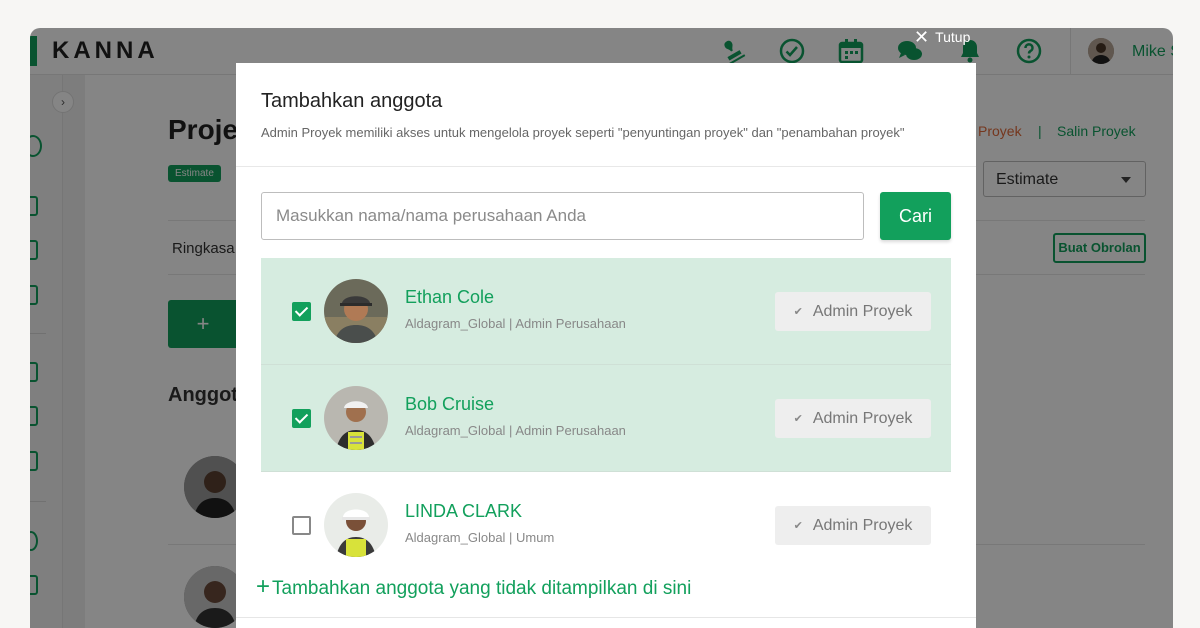  What do you see at coordinates (464, 511) in the screenshot?
I see `member-name: LINDA CLARK` at bounding box center [464, 511].